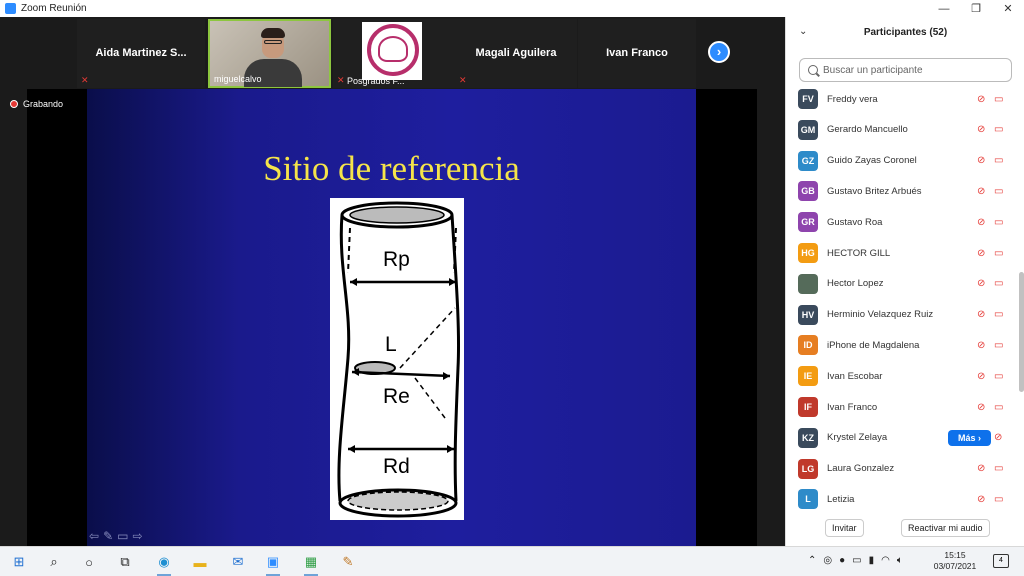 The image size is (1024, 576). What do you see at coordinates (719, 52) in the screenshot?
I see `next-page-button: ›` at bounding box center [719, 52].